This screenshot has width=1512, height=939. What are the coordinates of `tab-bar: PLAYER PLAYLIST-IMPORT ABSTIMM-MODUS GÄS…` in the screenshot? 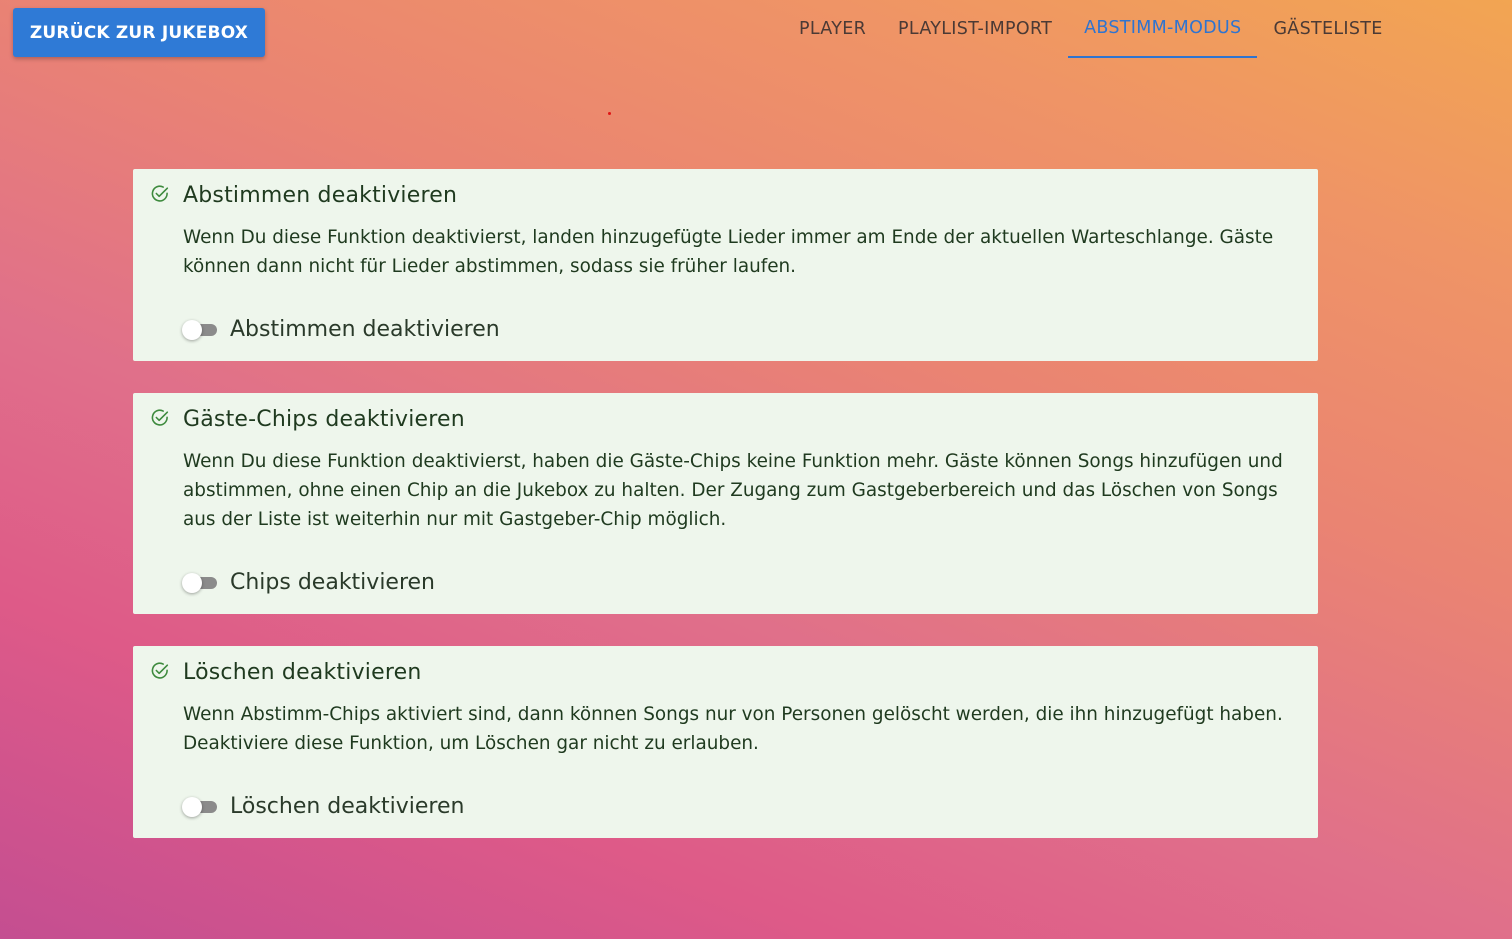 It's located at (1091, 29).